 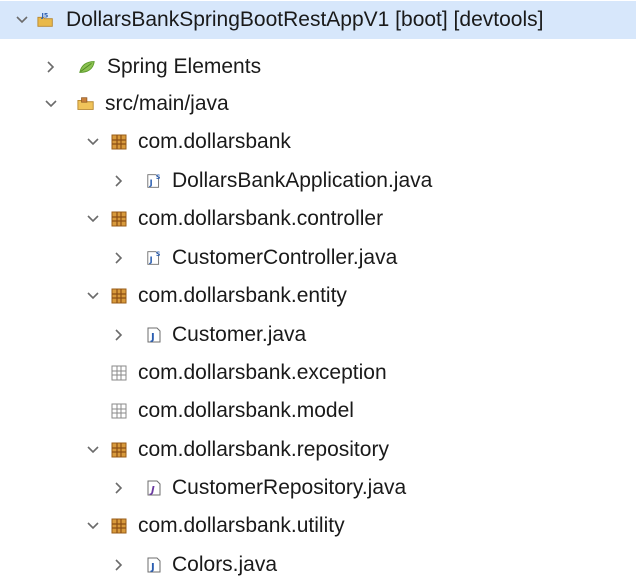 I want to click on tree-item-label: com.dollarsbank.model, so click(x=246, y=410).